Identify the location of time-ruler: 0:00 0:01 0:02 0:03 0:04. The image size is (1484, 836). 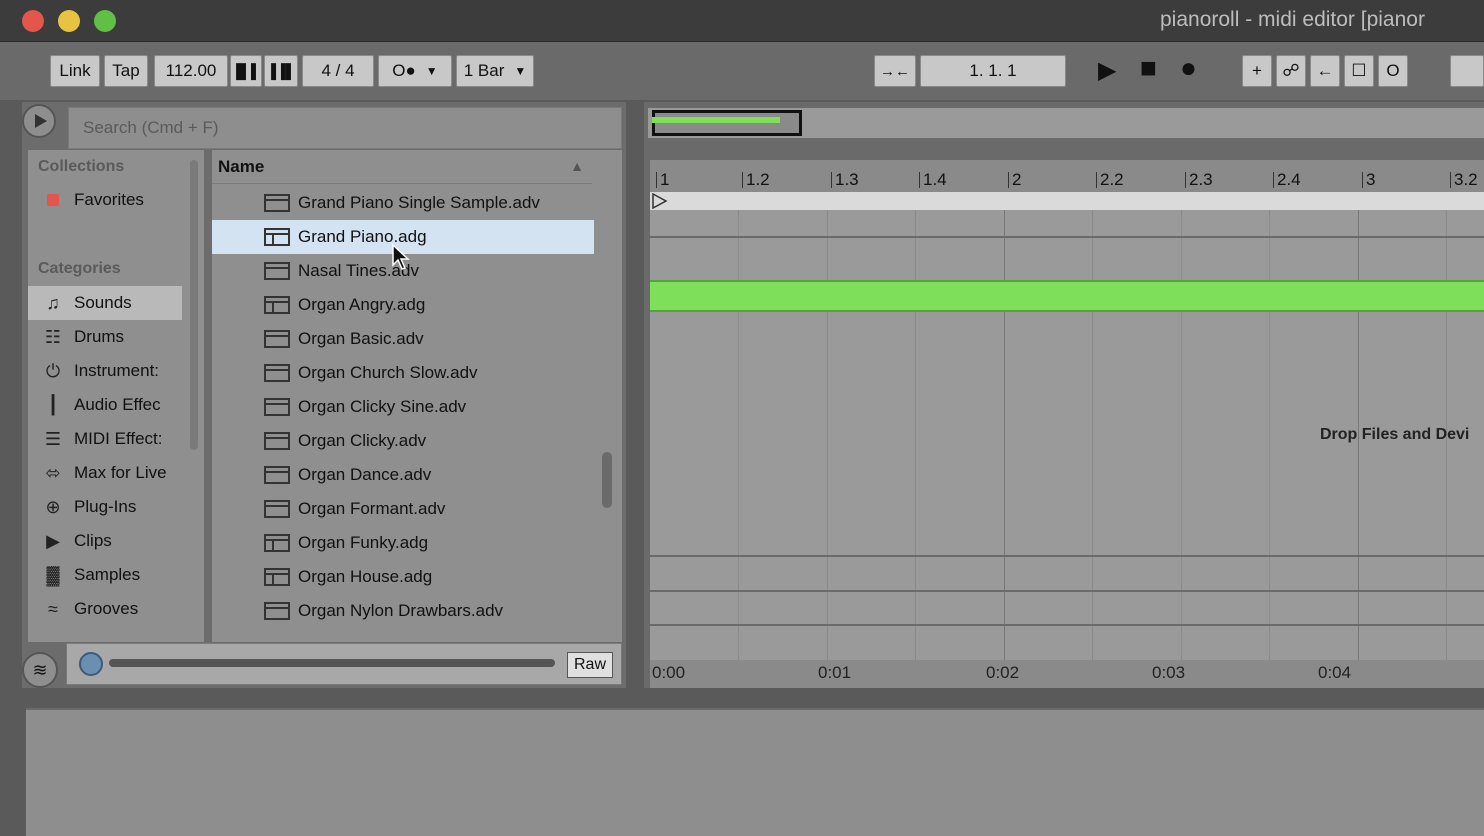
(1067, 674).